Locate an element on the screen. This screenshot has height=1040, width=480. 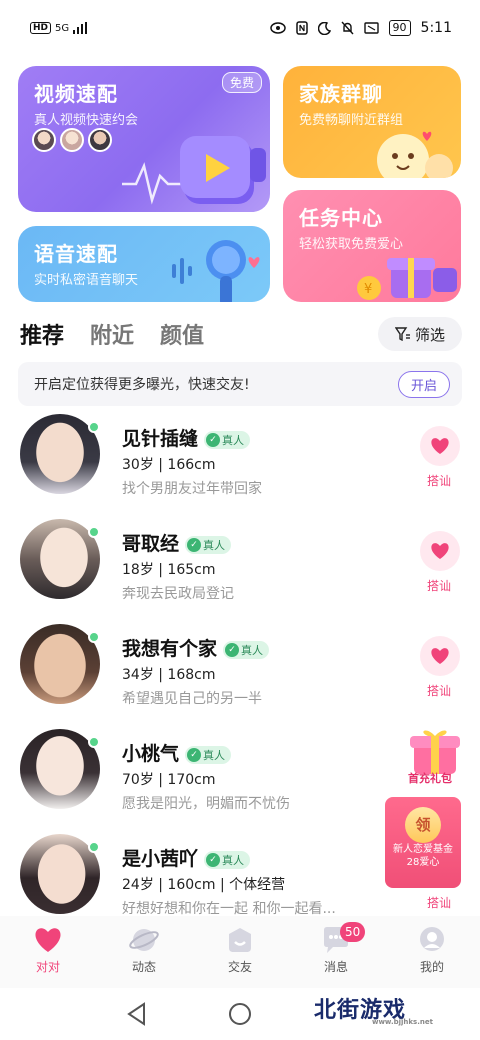
network-indicator: HD is located at coordinates (41, 28).